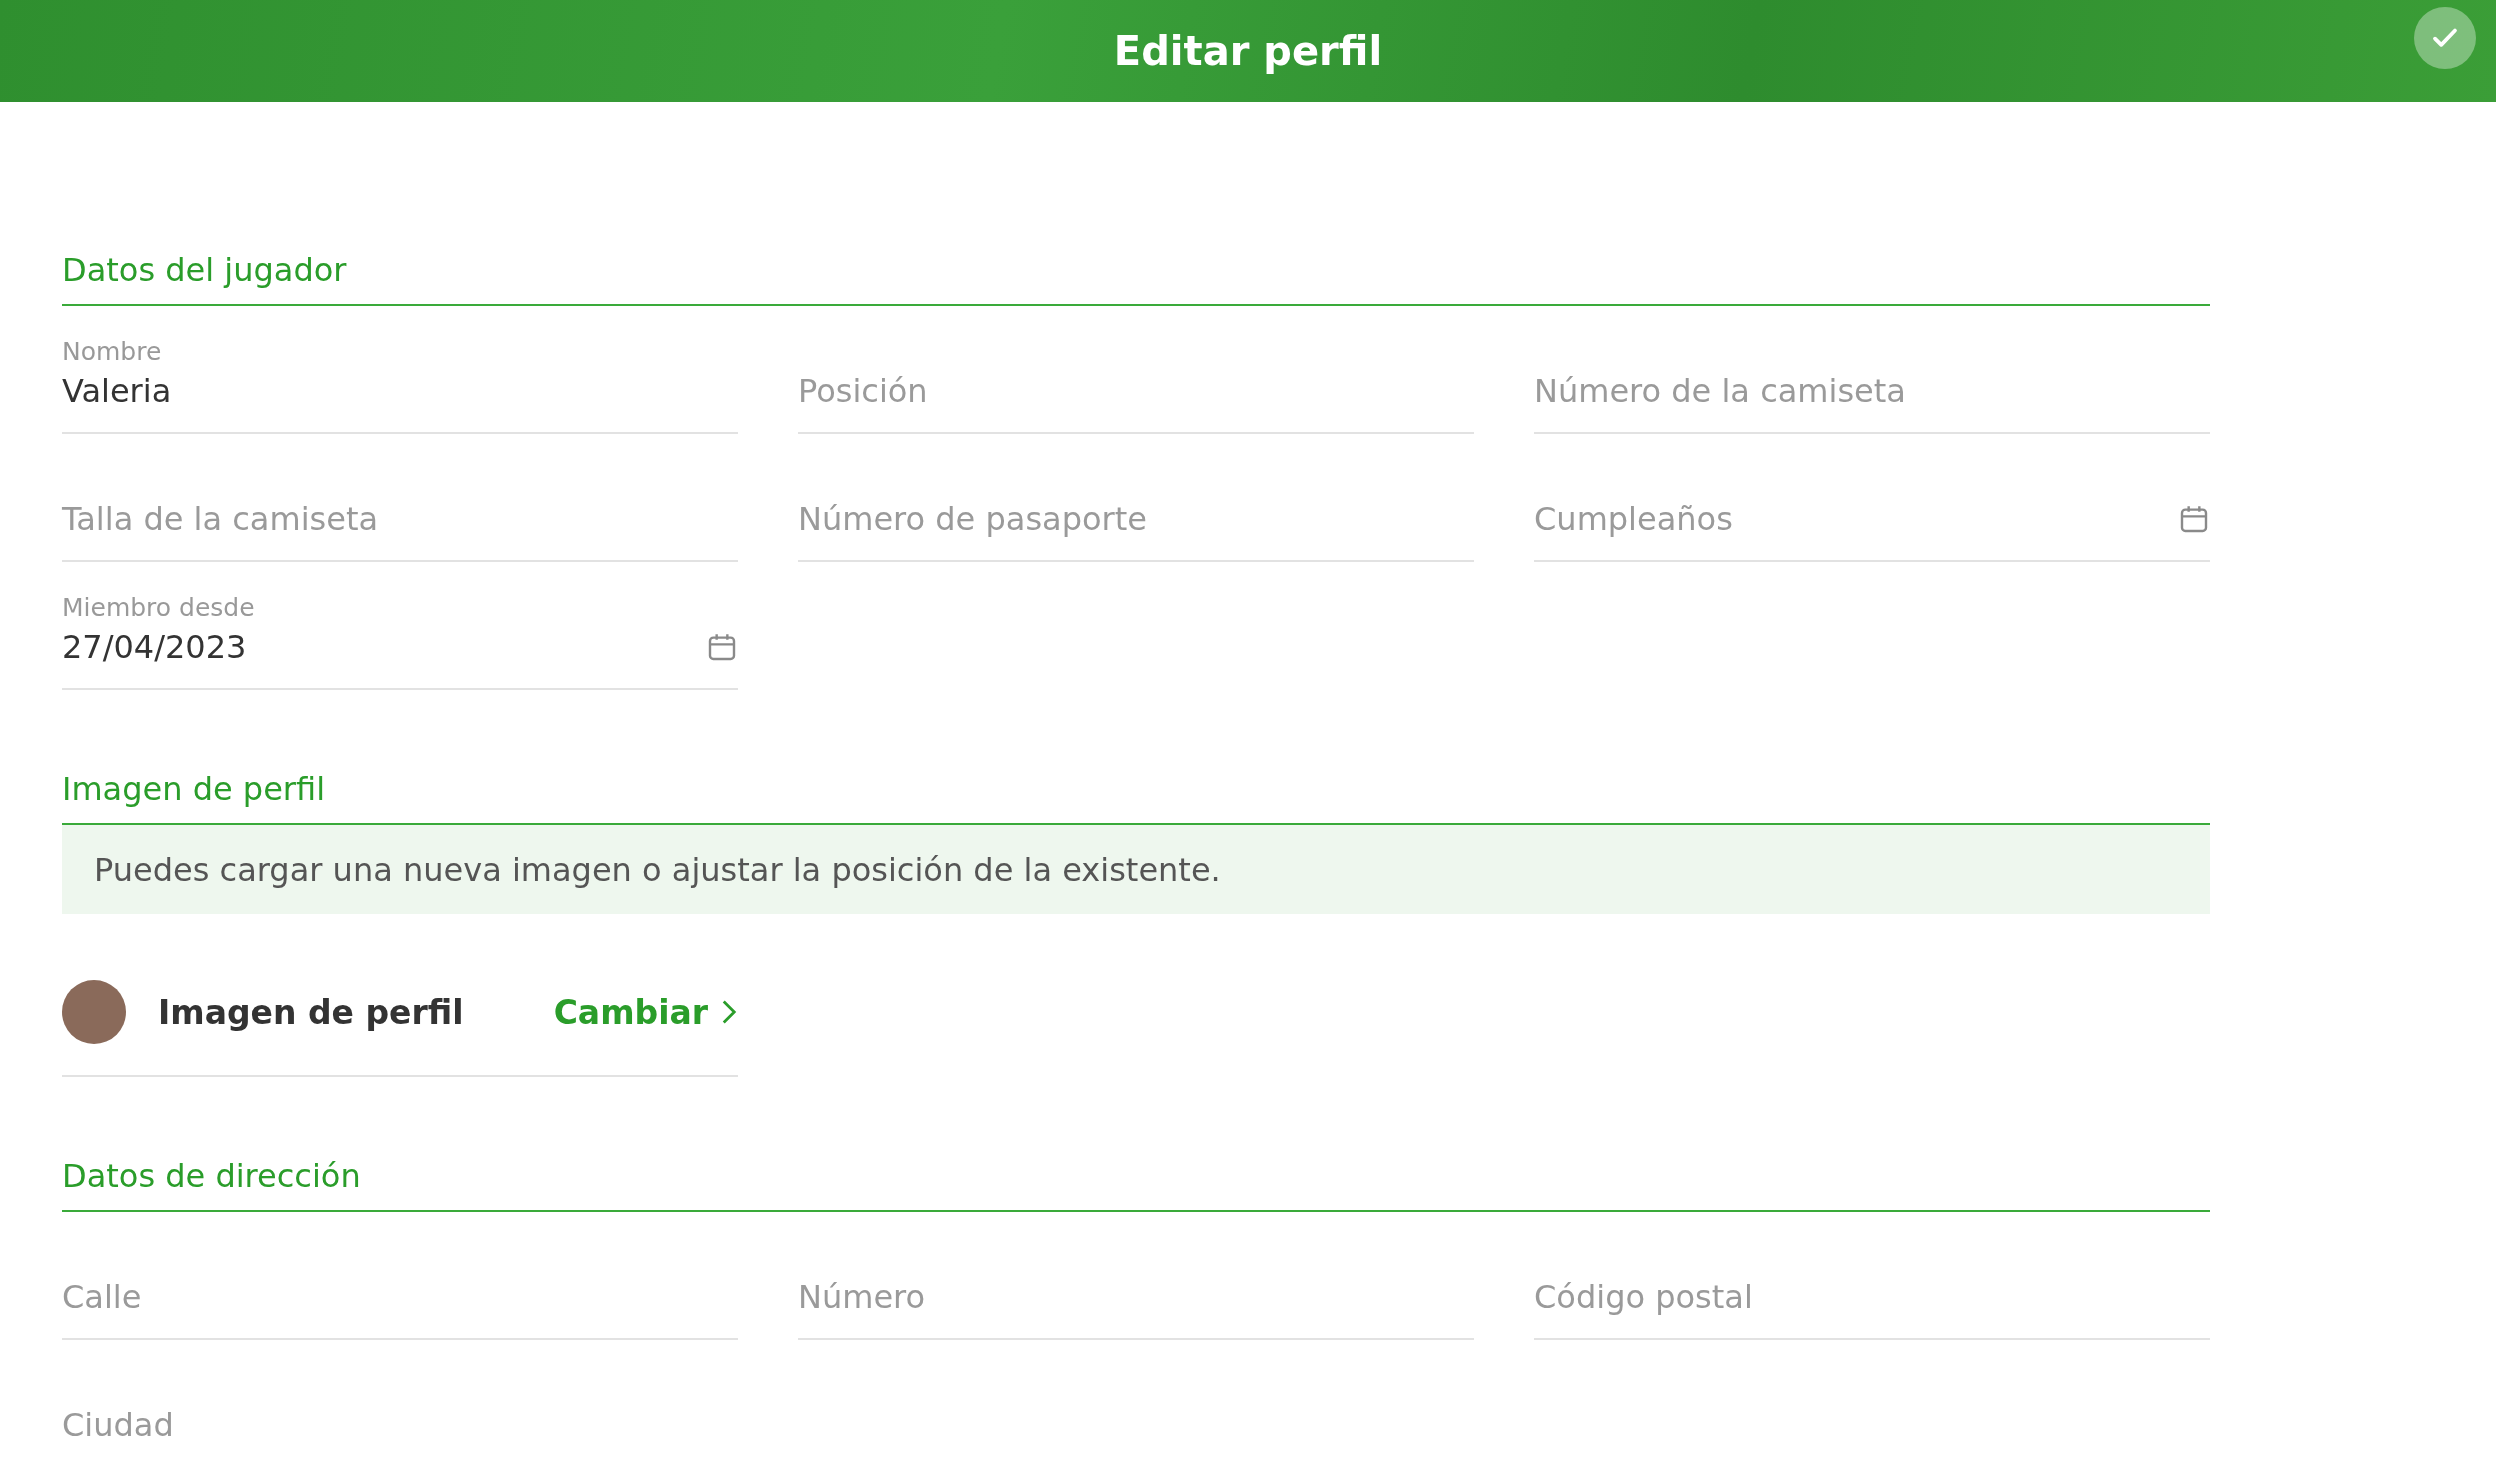  What do you see at coordinates (1136, 869) in the screenshot?
I see `info-banner: Puedes cargar una nueva imagen o ajustar la posición de la existente.` at bounding box center [1136, 869].